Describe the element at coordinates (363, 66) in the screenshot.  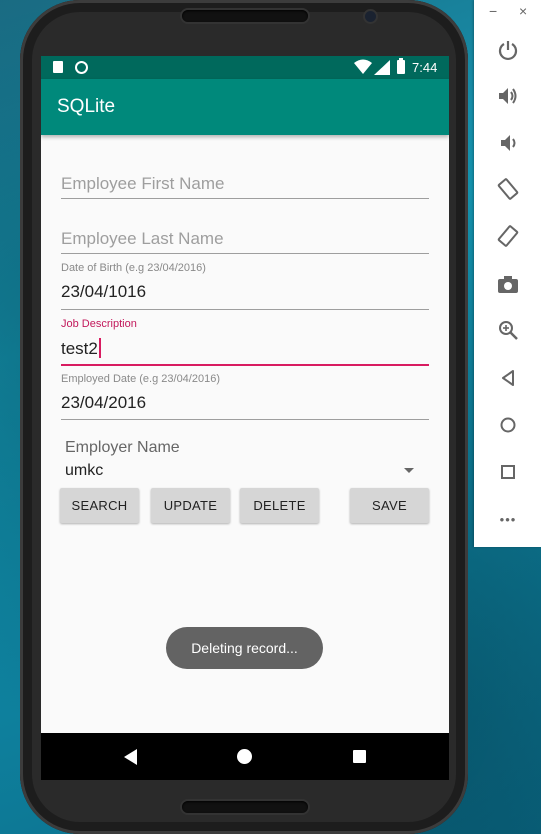
I see `wifi-icon` at that location.